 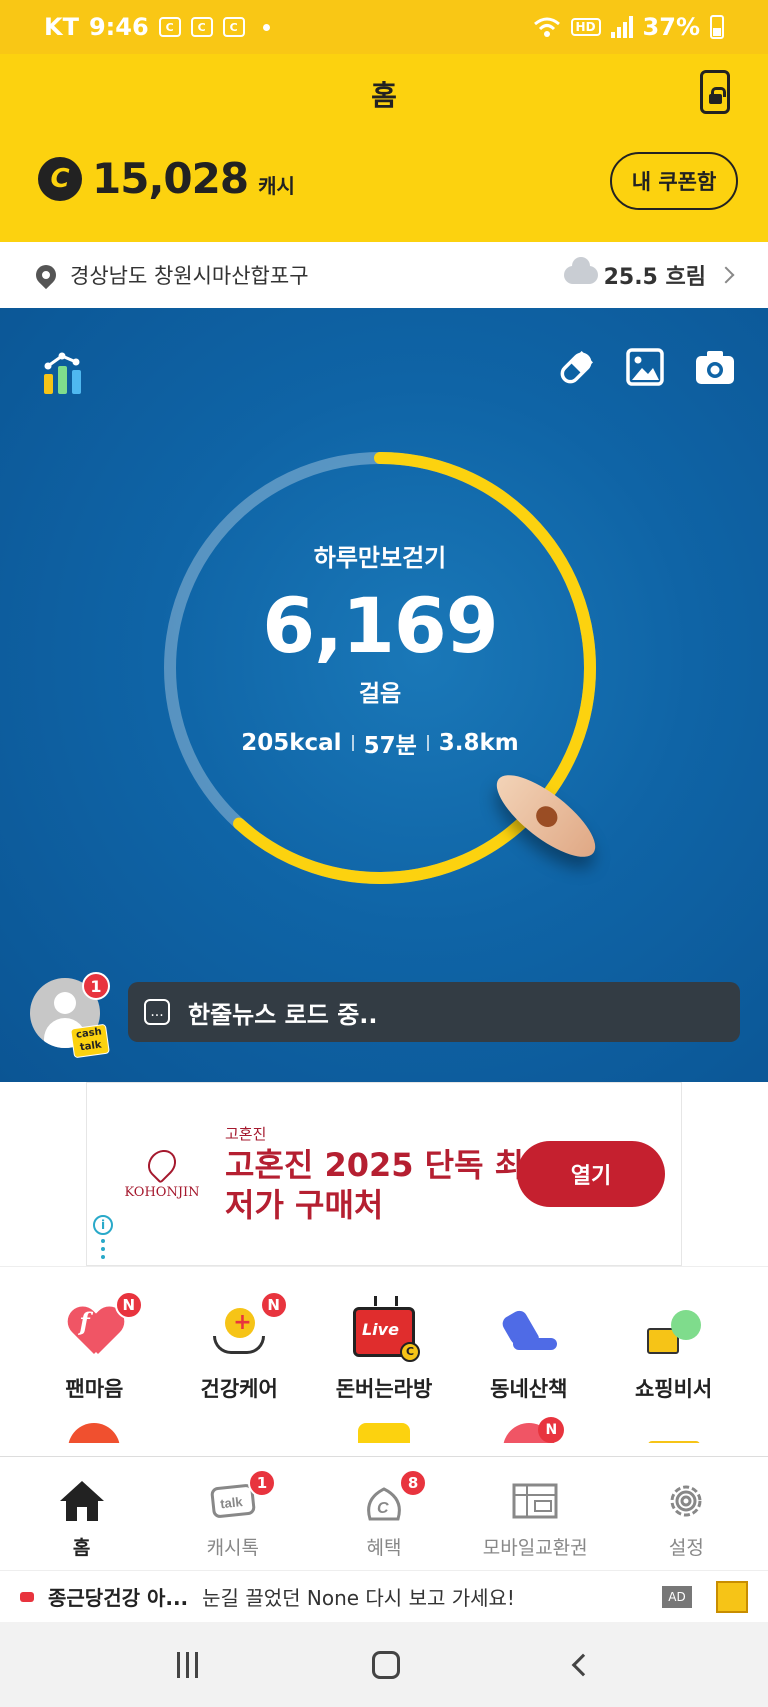 I want to click on nav-notification-badge: 8, so click(x=413, y=1483).